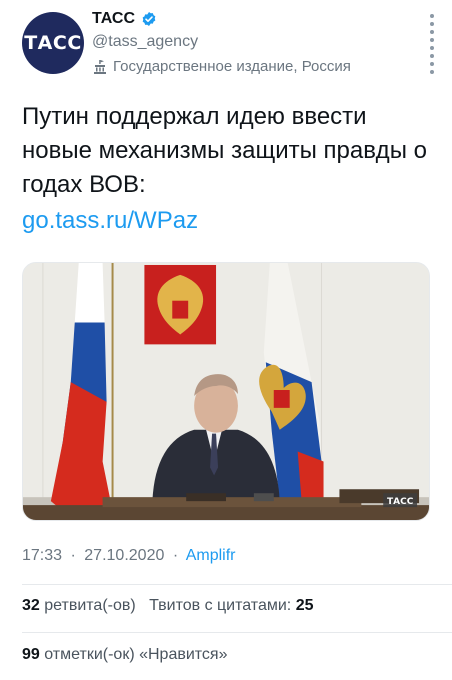 This screenshot has width=452, height=680. What do you see at coordinates (400, 502) in the screenshot?
I see `photo-watermark: ТАСС` at bounding box center [400, 502].